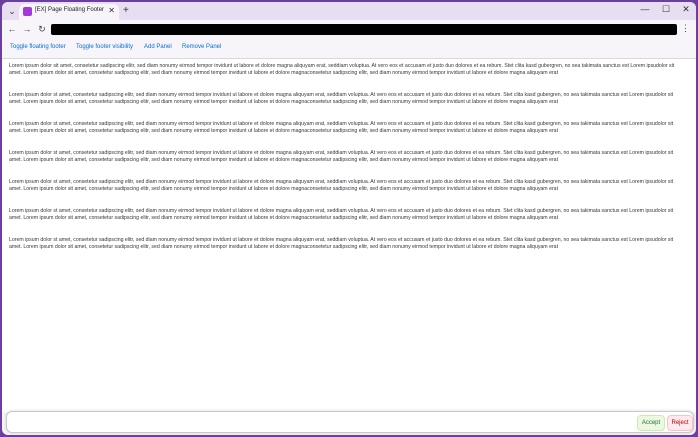  What do you see at coordinates (111, 10) in the screenshot?
I see `tab-close-icon: ✕` at bounding box center [111, 10].